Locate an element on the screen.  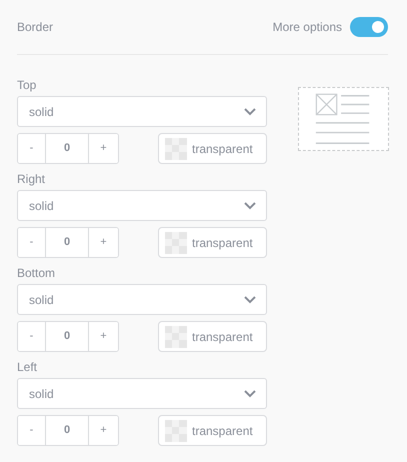
toggle-label: More options is located at coordinates (307, 27).